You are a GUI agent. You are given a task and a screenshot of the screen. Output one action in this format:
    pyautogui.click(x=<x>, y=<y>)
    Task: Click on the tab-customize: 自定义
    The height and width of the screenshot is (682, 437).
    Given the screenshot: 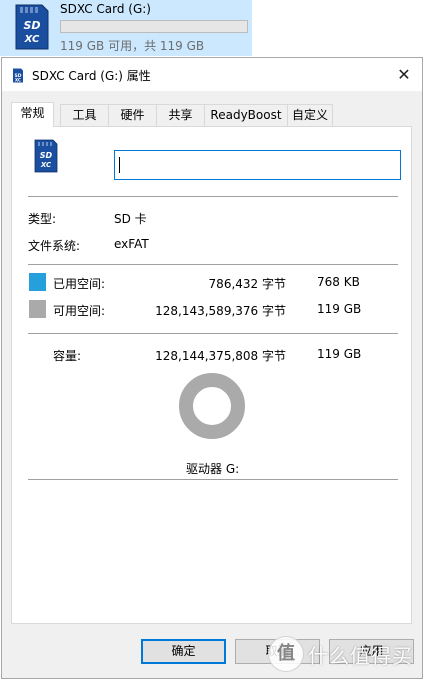 What is the action you would take?
    pyautogui.click(x=310, y=115)
    